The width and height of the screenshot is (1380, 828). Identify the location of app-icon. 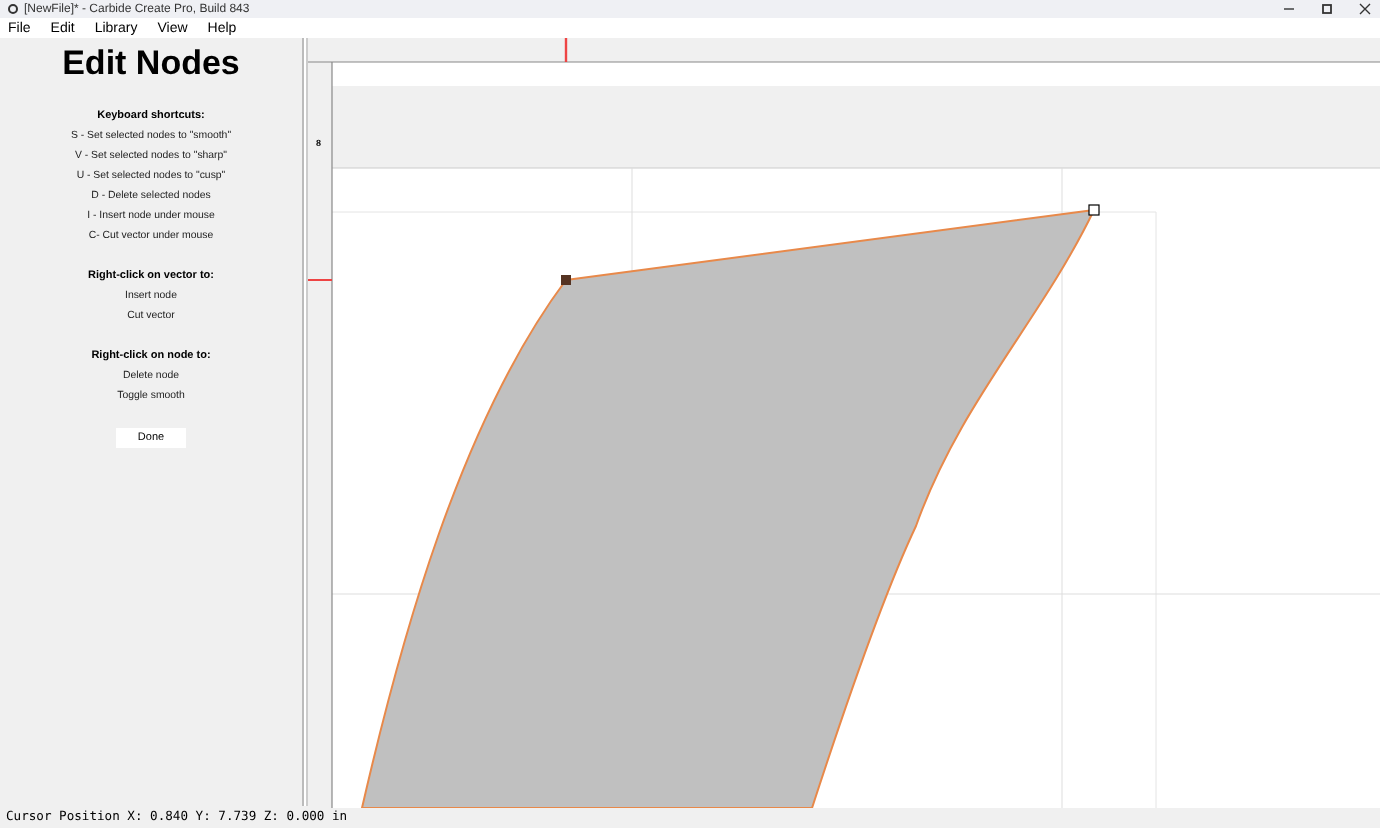
(13, 9).